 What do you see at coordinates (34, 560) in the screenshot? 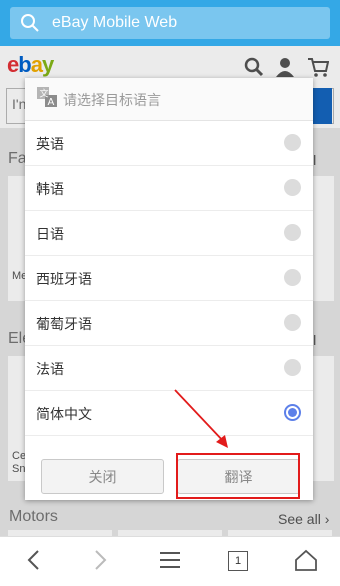
I see `back-icon` at bounding box center [34, 560].